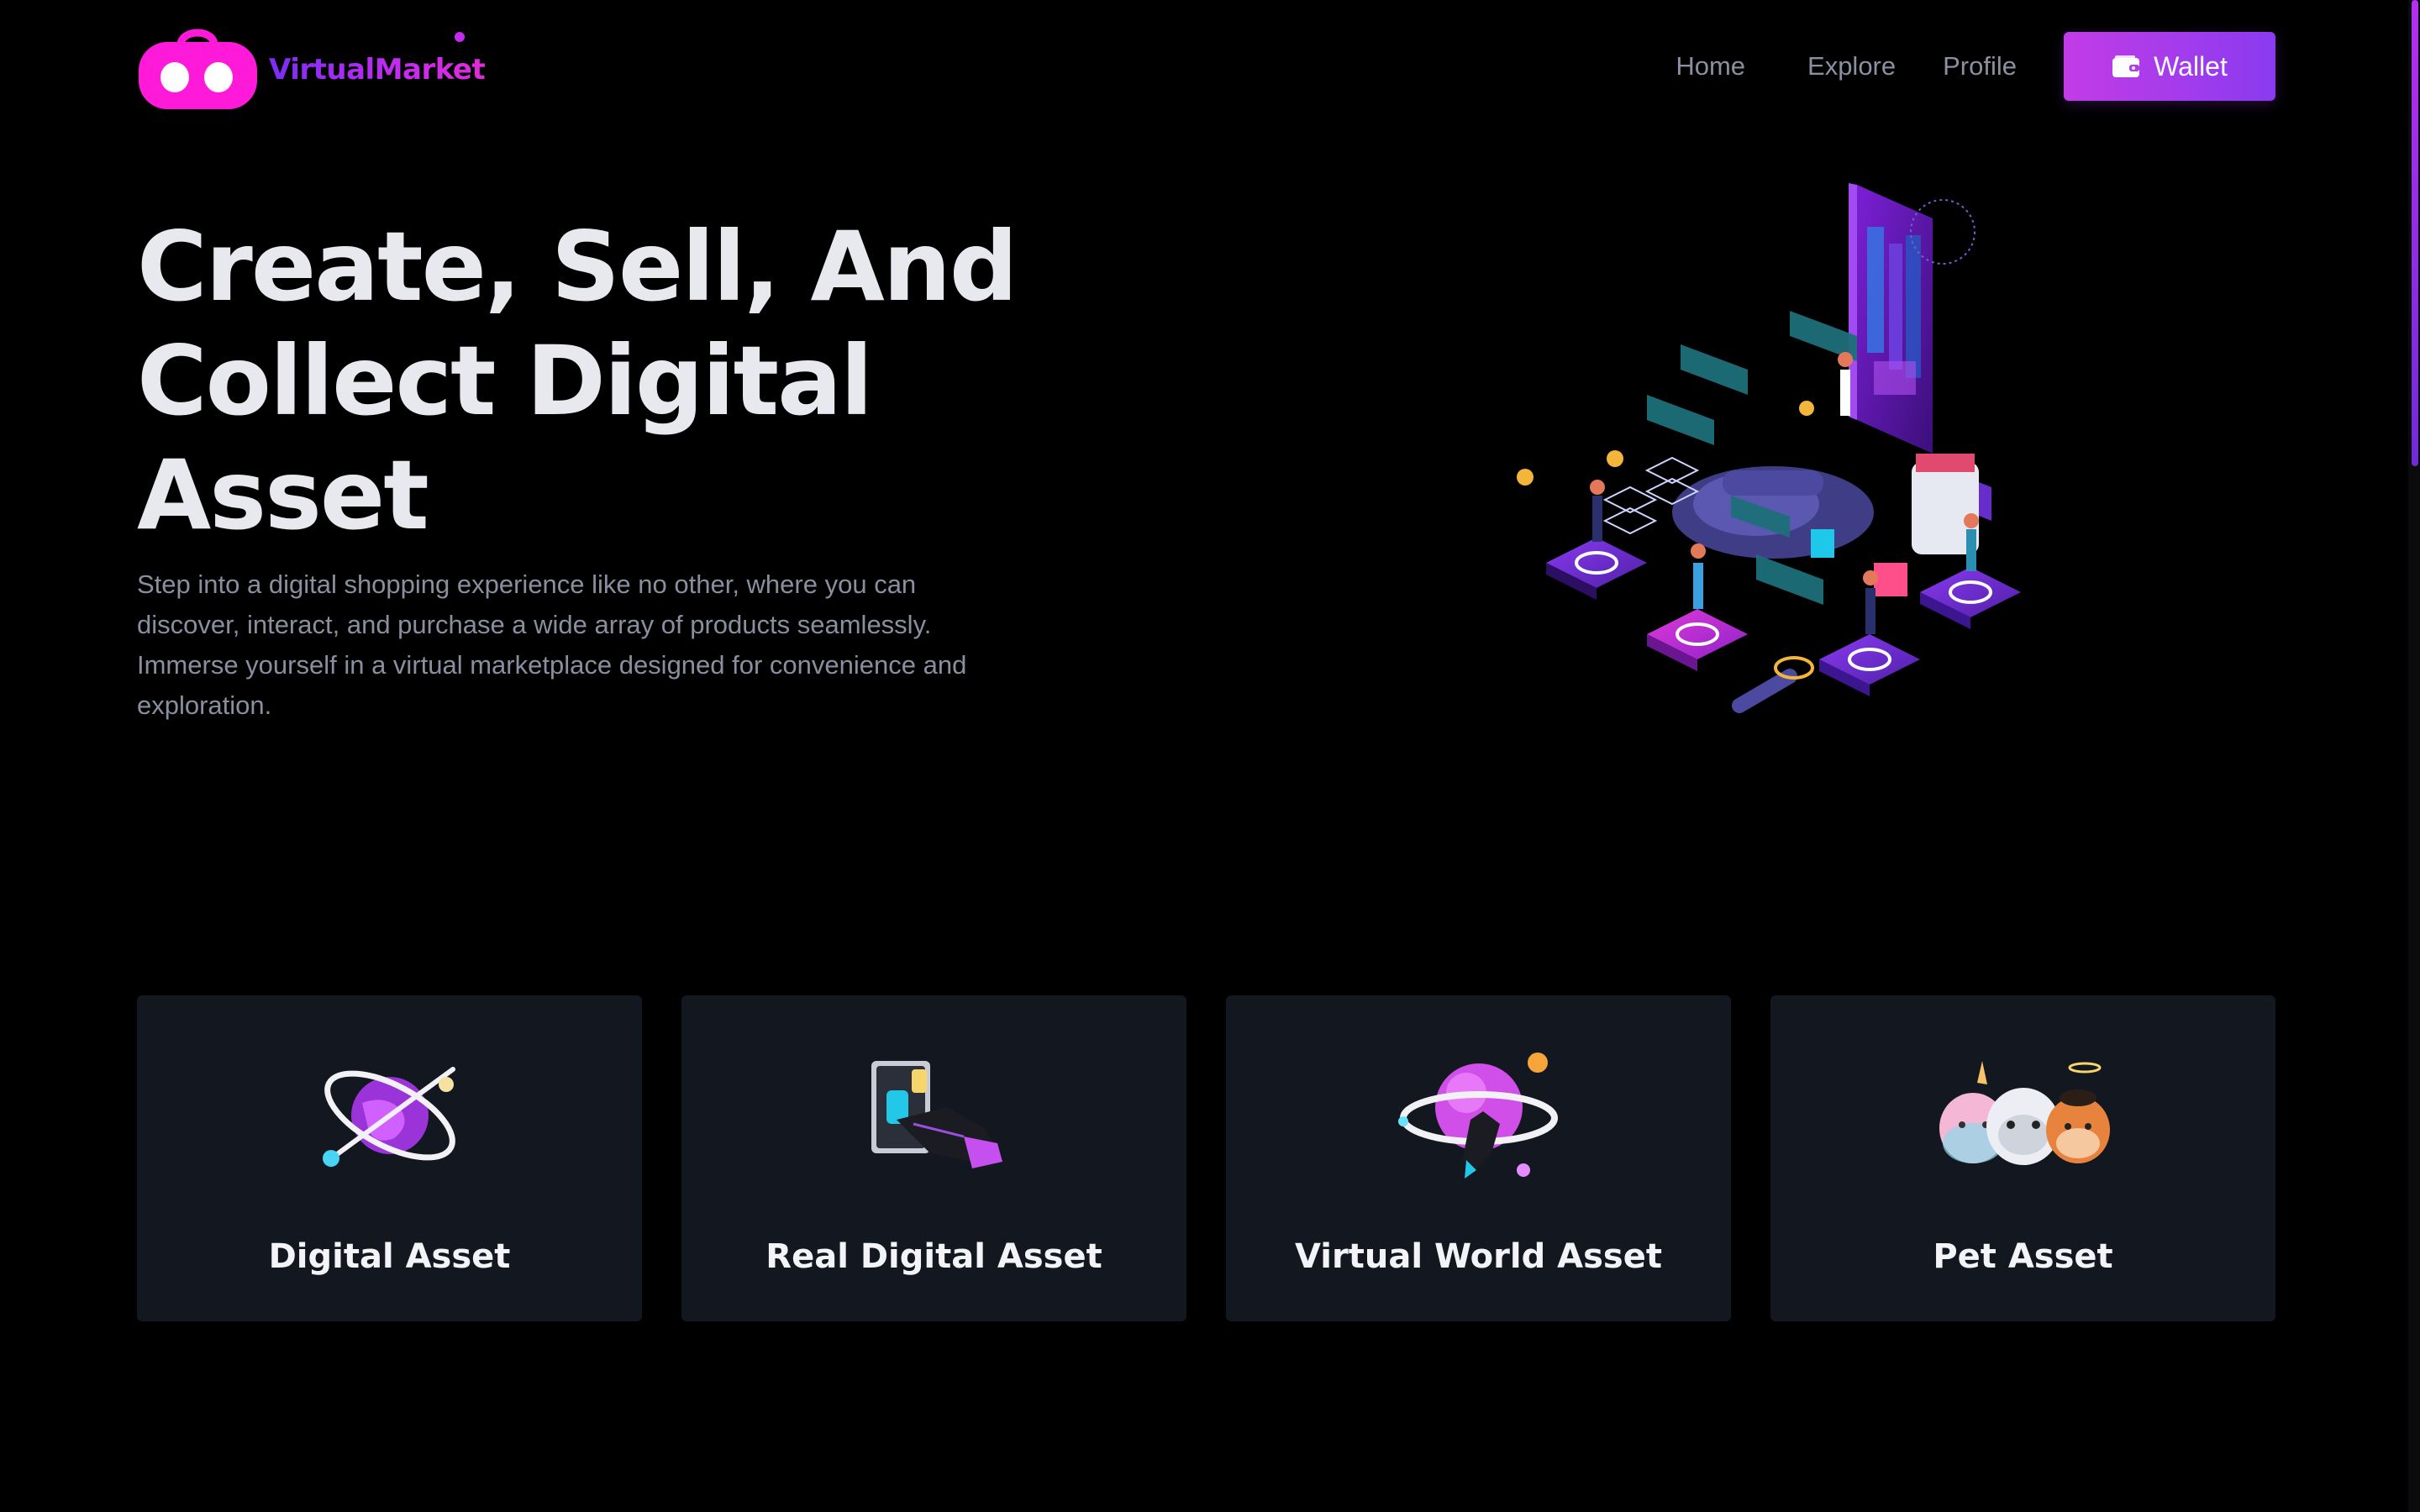 This screenshot has width=2420, height=1512. I want to click on wallet-icon, so click(2126, 66).